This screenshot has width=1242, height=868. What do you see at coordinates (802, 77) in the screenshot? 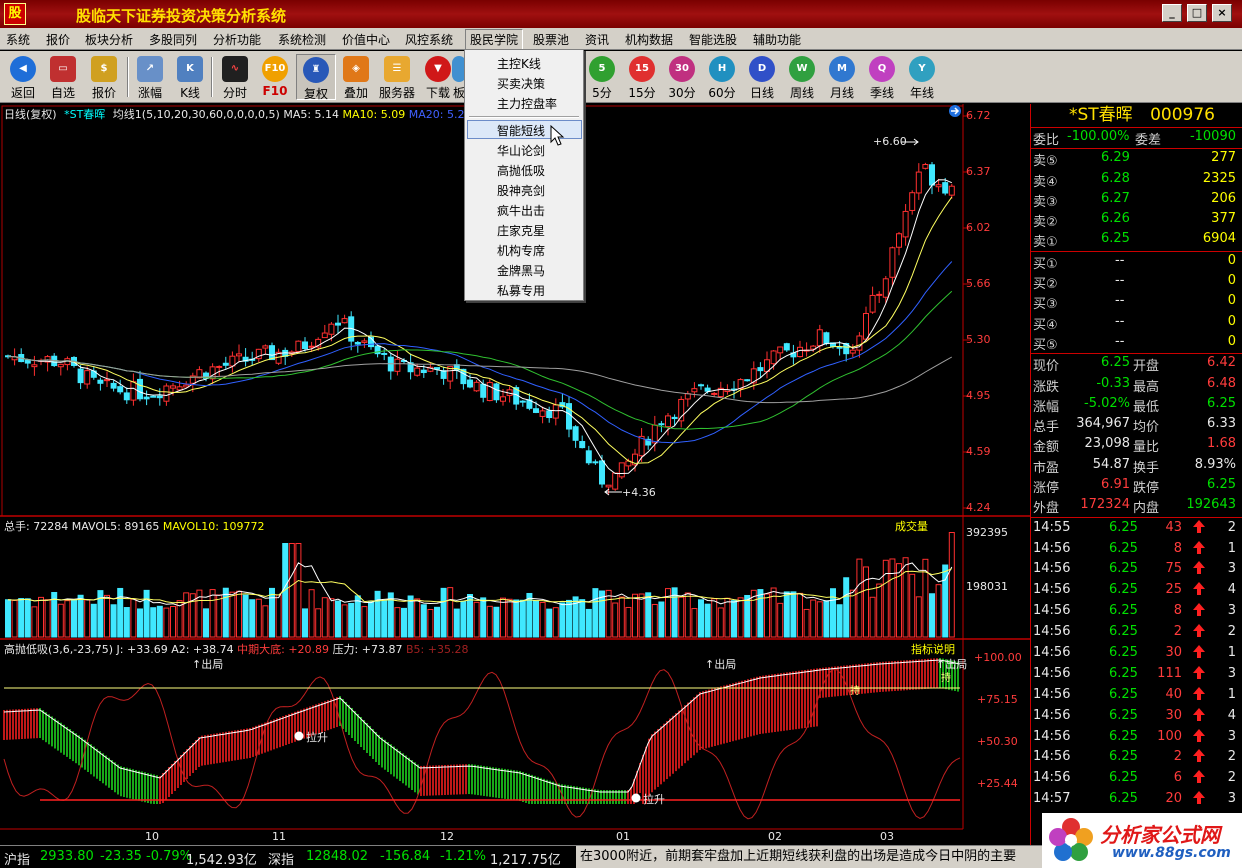
I see `period-weekly-button: W 周线` at bounding box center [802, 77].